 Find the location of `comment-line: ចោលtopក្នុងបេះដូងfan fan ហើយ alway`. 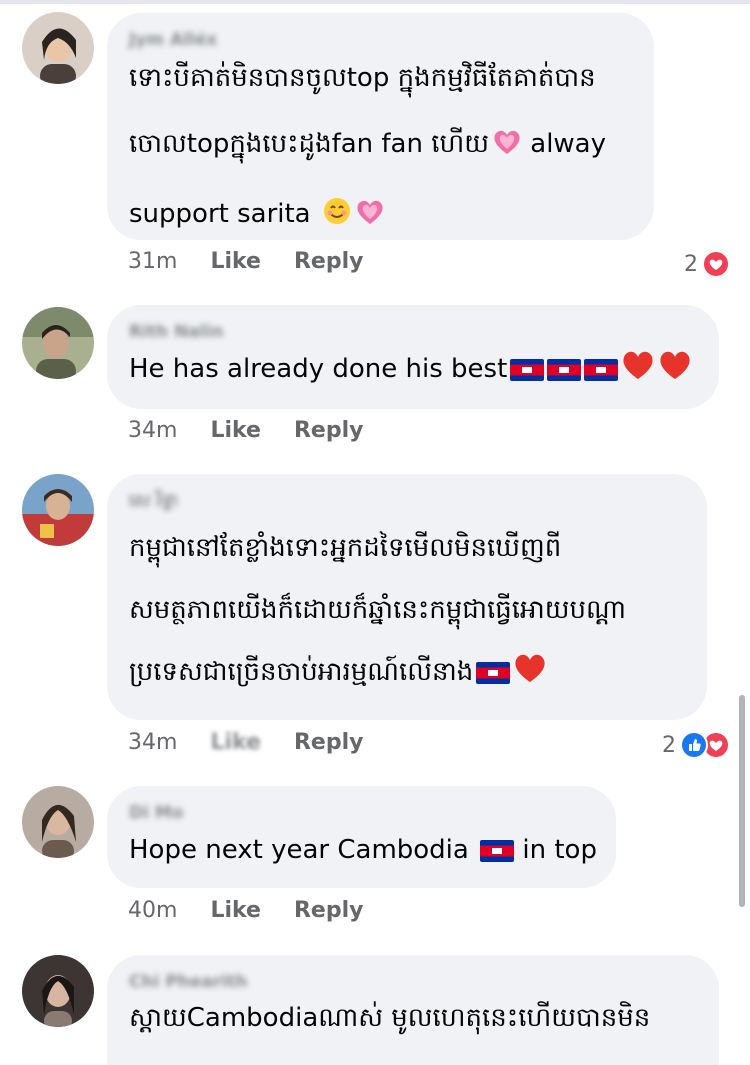

comment-line: ចោលtopក្នុងបេះដូងfan fan ហើយ alway is located at coordinates (380, 146).